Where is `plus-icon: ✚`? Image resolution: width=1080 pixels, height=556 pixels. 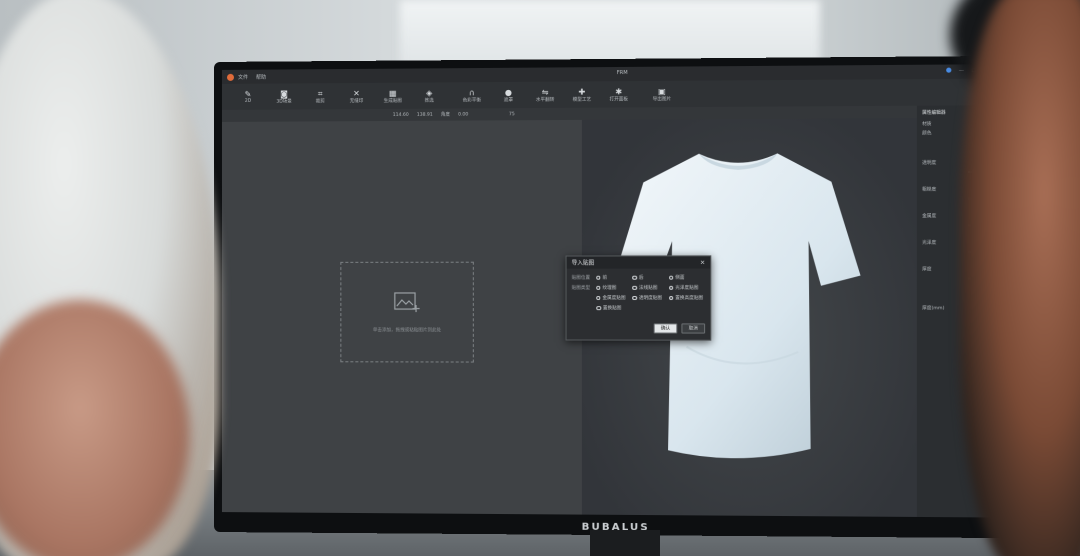 plus-icon: ✚ is located at coordinates (582, 91).